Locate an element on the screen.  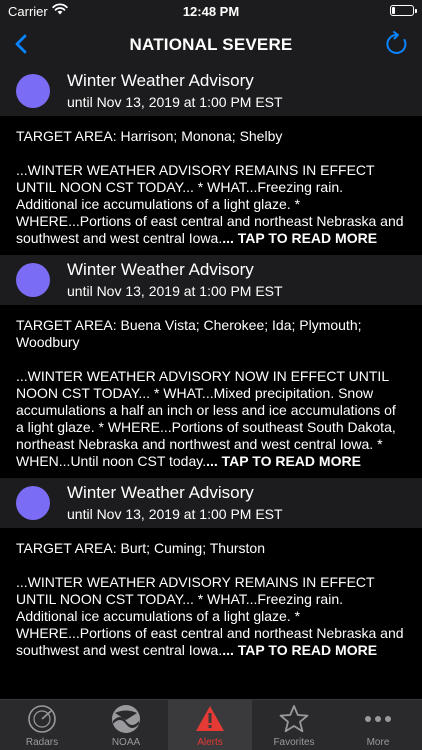
alert-target-area: TARGET AREA: Harrison; Monona; Shelby is located at coordinates (149, 136).